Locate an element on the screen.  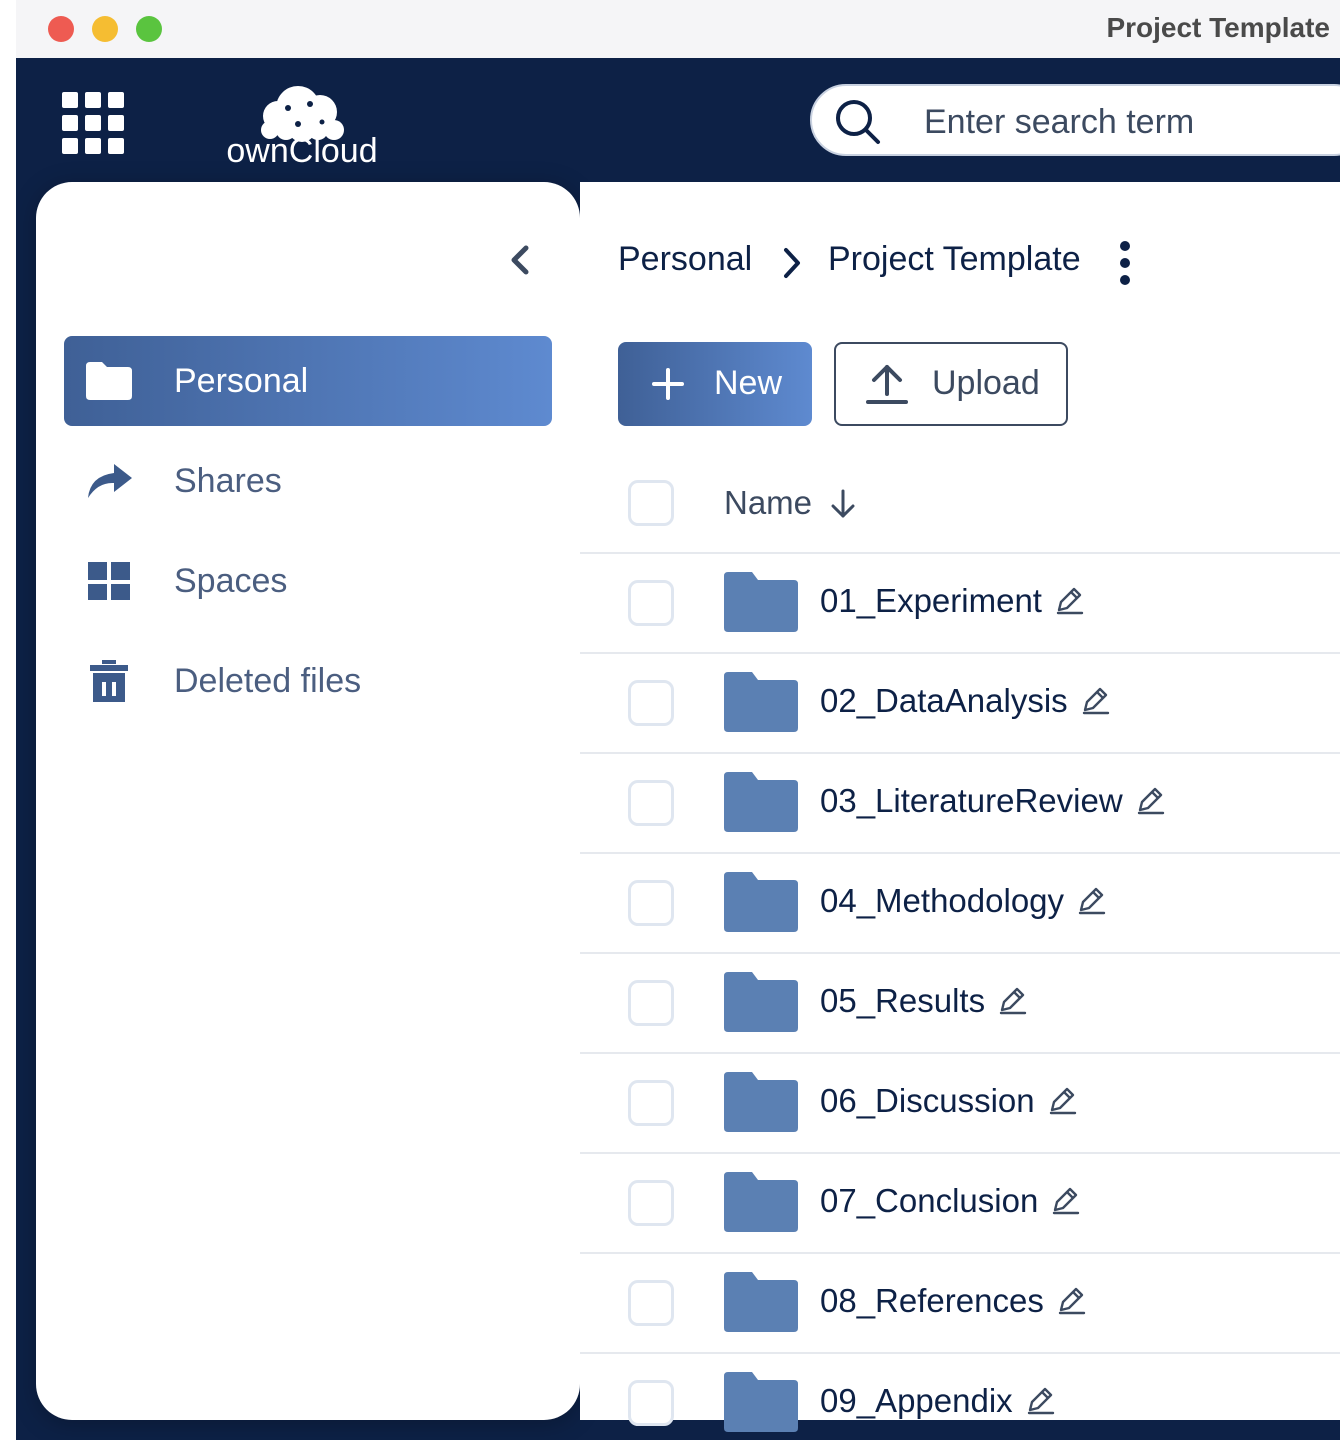
table-row: 01_Experiment is located at coordinates (960, 604).